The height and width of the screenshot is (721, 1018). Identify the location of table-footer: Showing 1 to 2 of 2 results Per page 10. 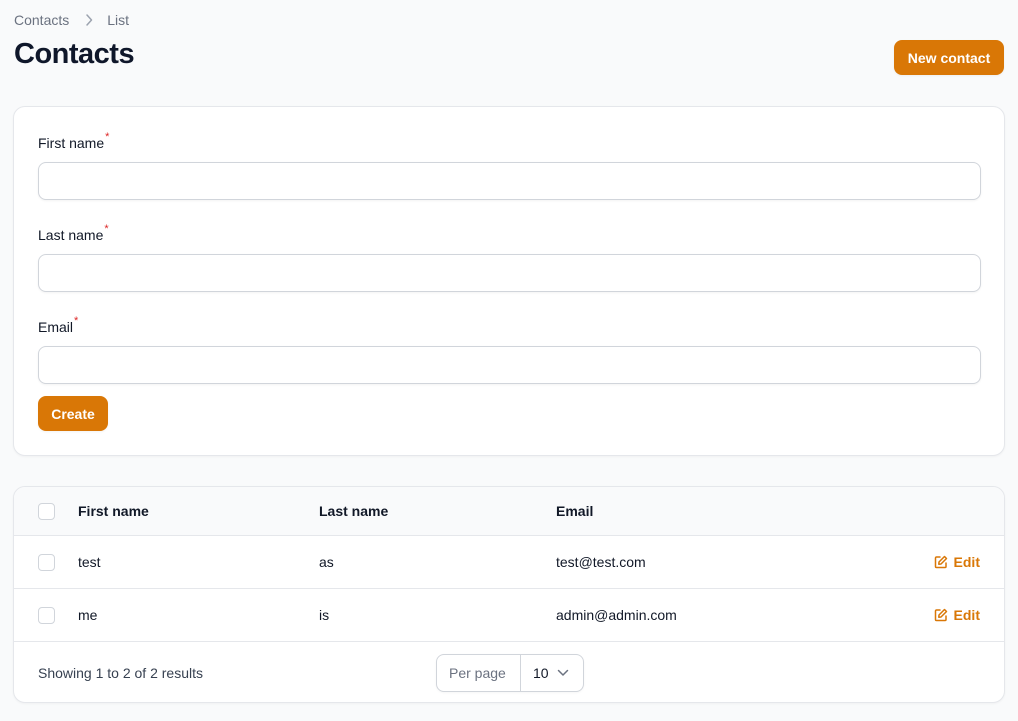
(509, 672).